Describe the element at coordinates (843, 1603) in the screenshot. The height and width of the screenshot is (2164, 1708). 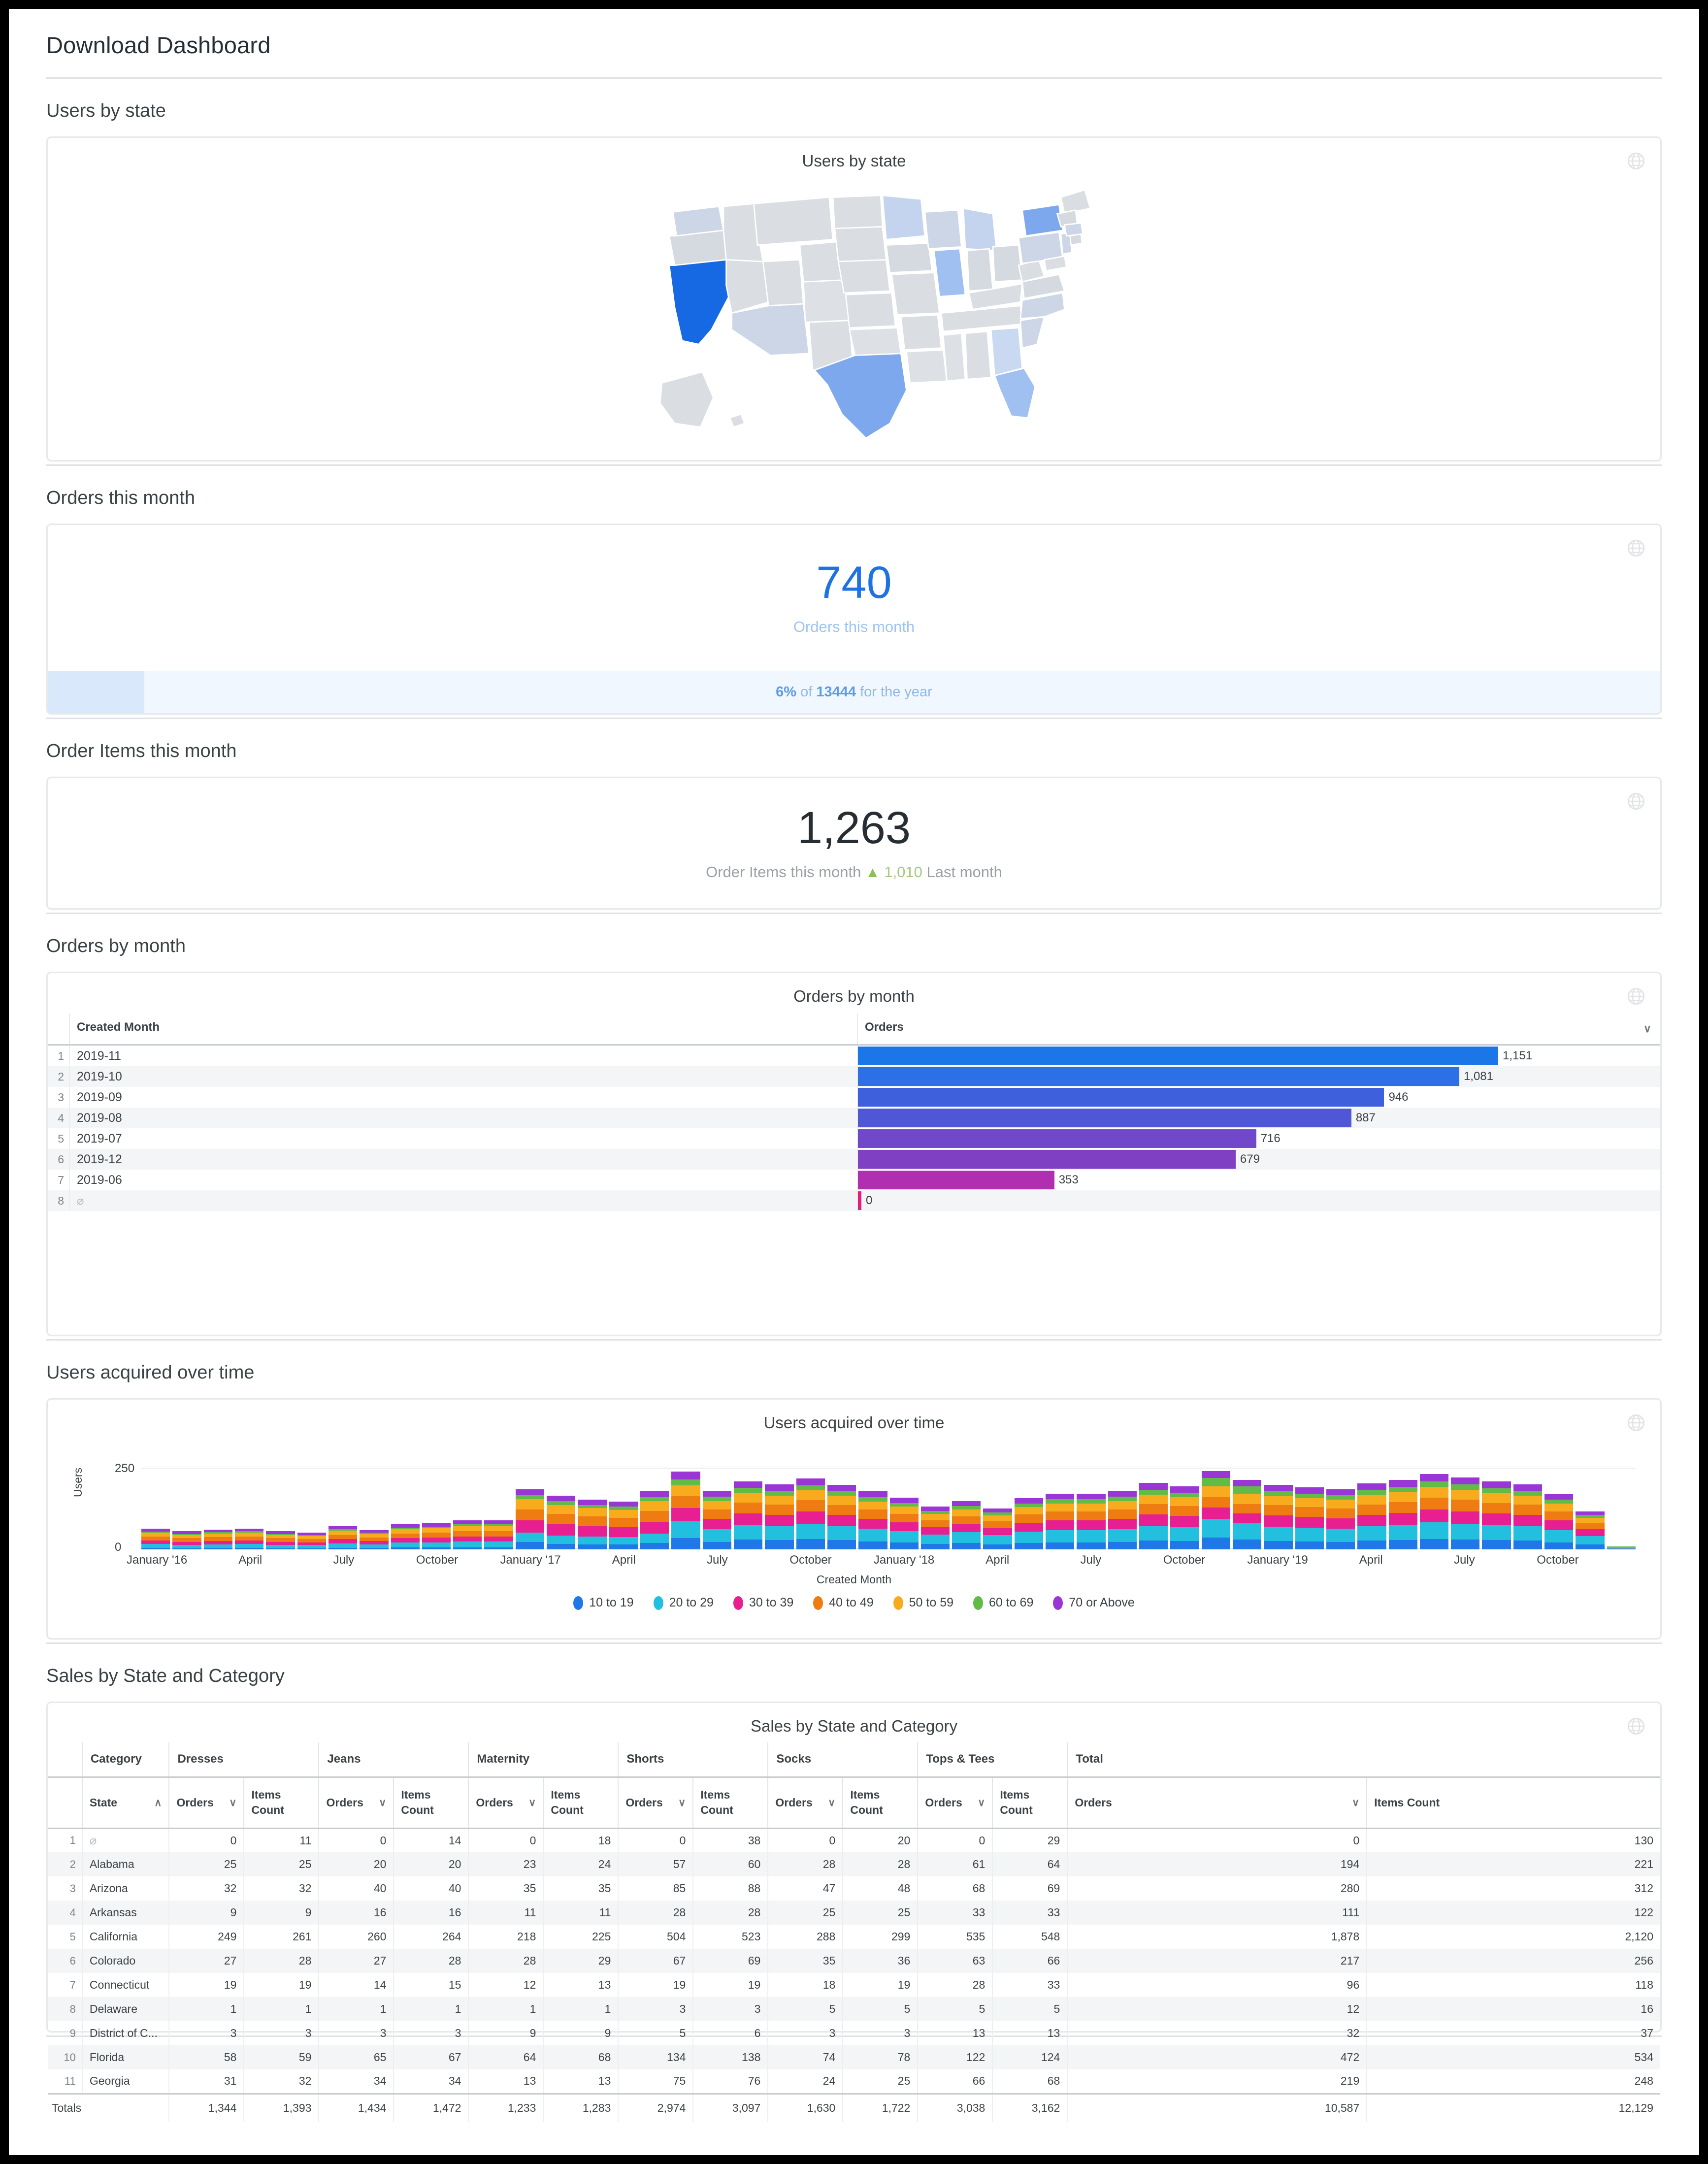
I see `legend-item: 40 to 49` at that location.